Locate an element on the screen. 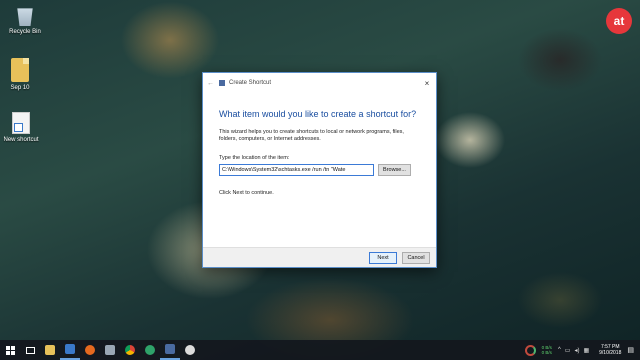  start-button is located at coordinates (10, 350).